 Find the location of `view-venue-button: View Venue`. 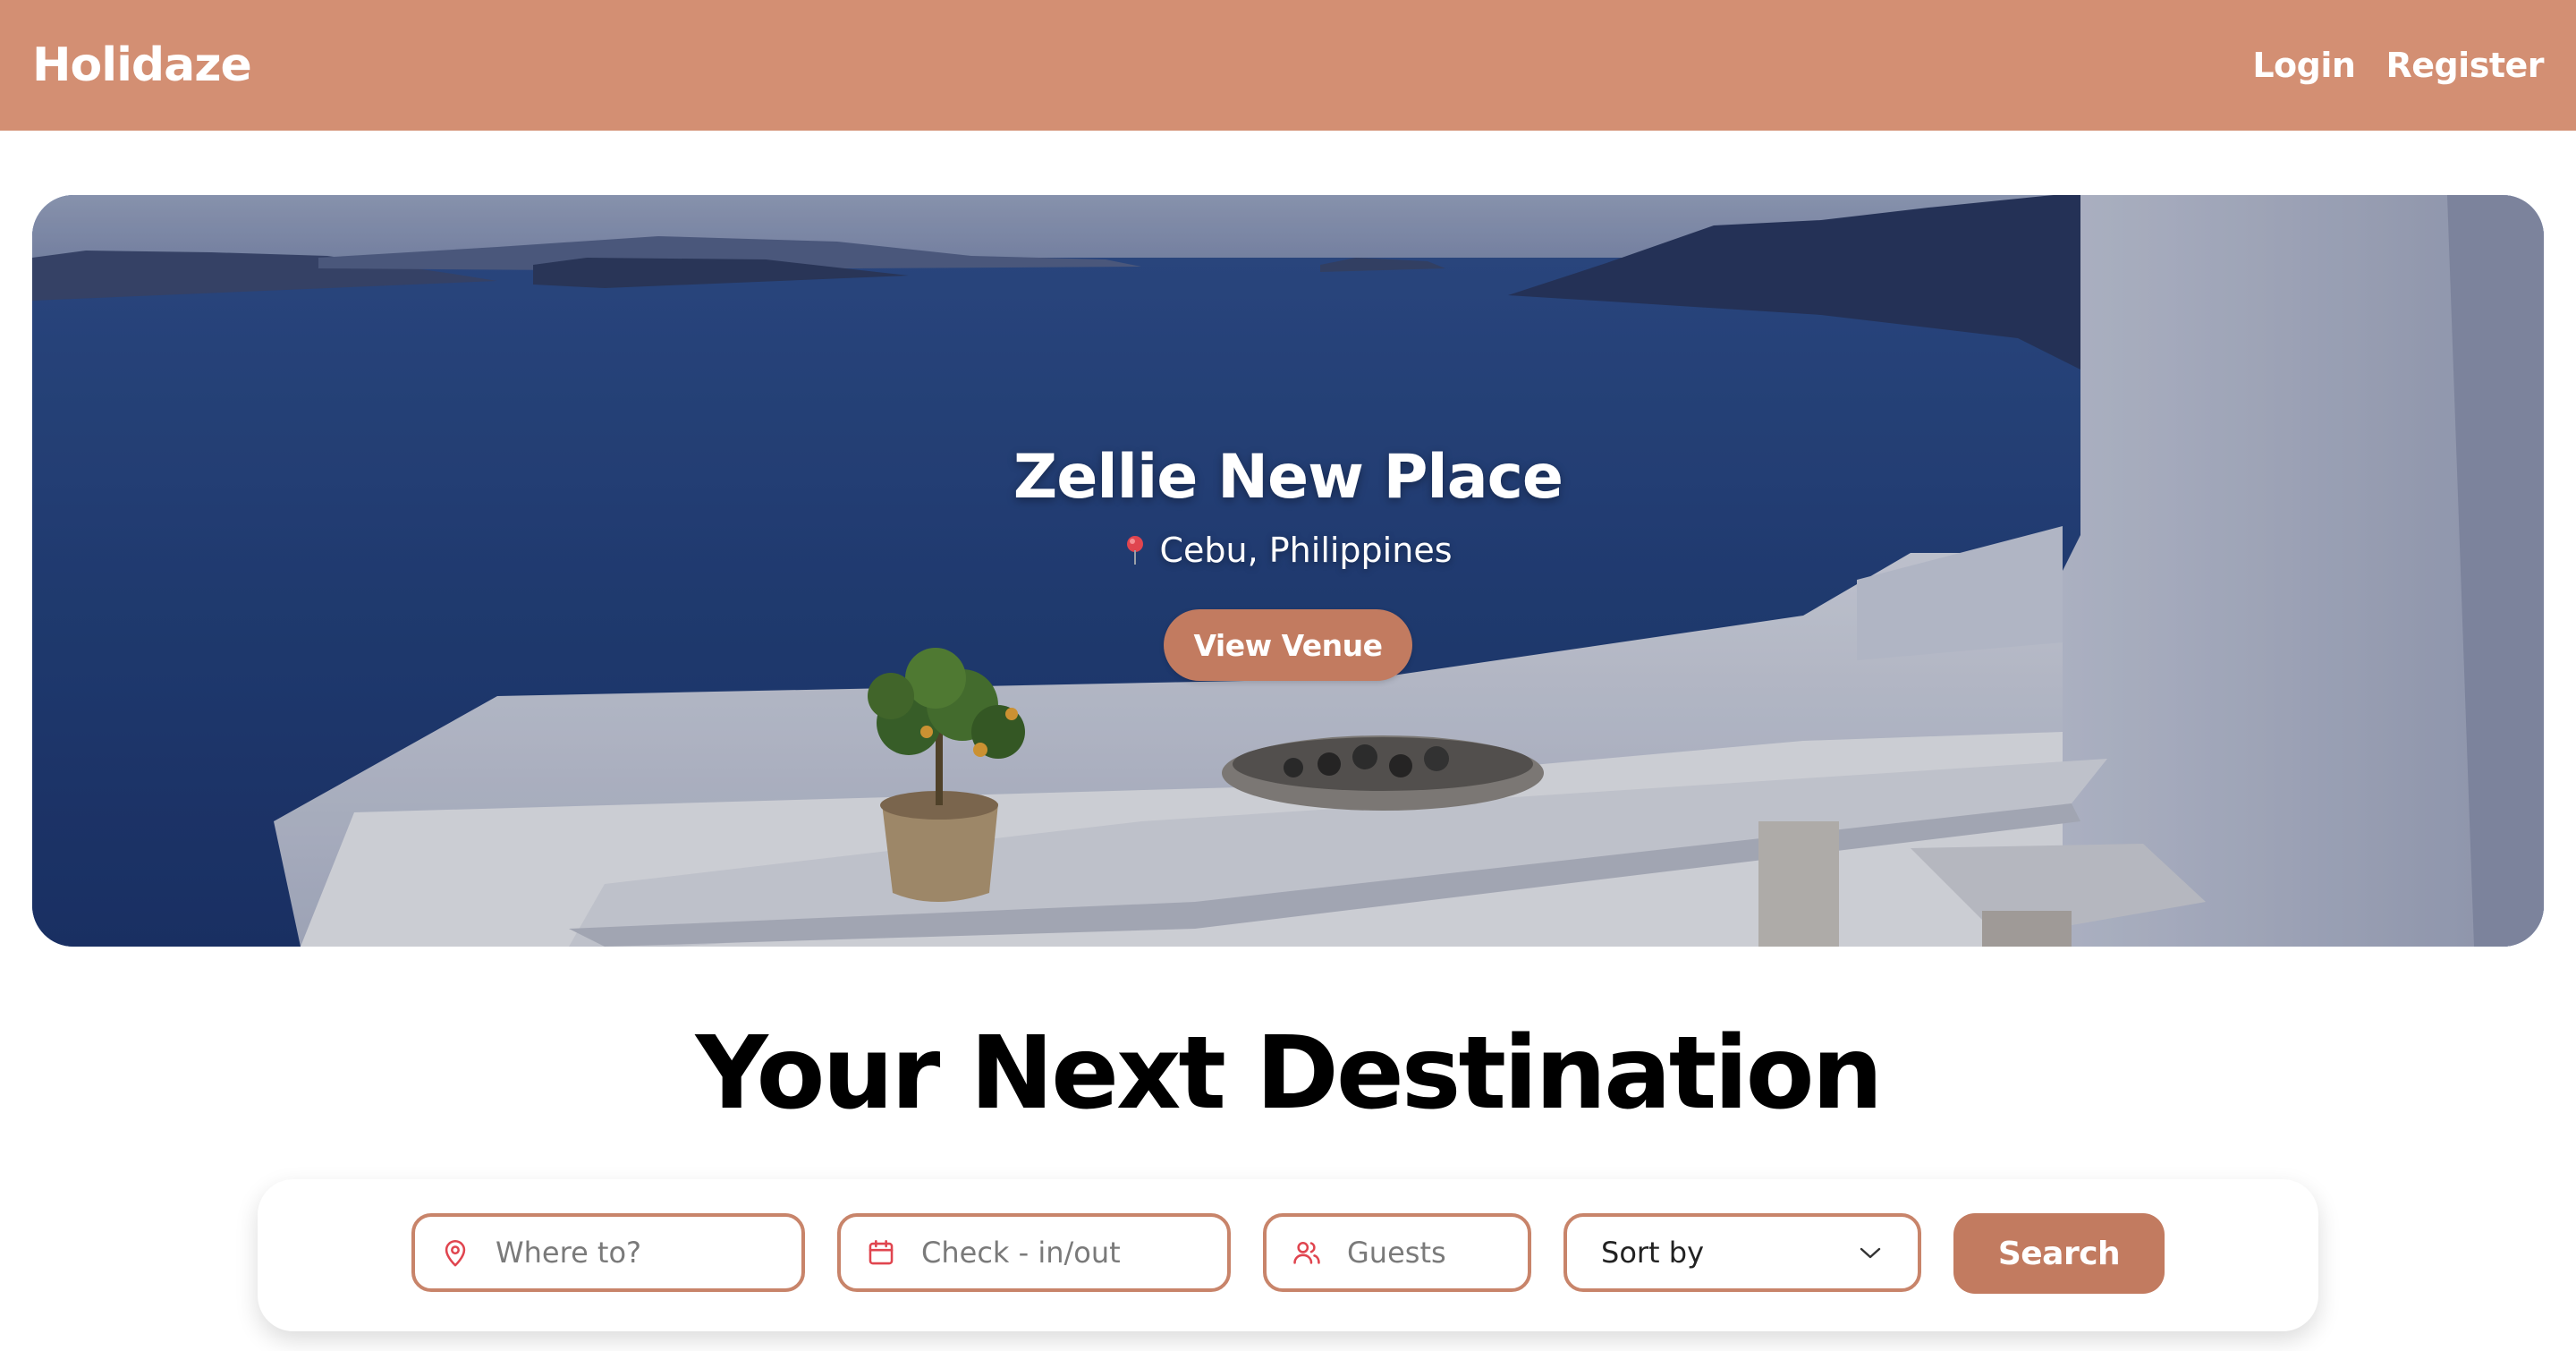

view-venue-button: View Venue is located at coordinates (1288, 645).